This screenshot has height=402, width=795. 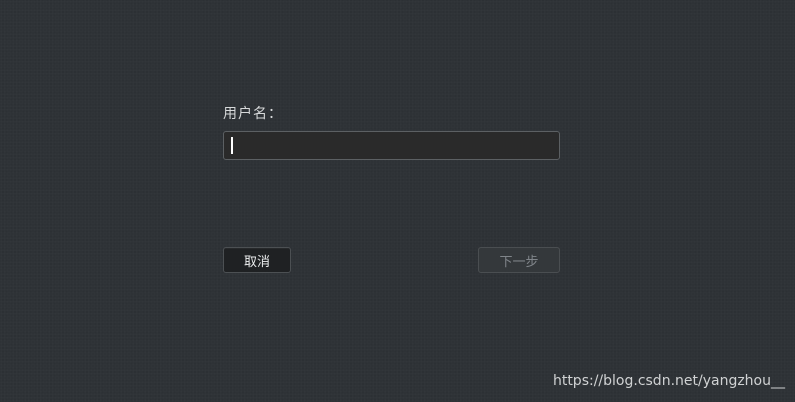 I want to click on next-button: 下一步, so click(x=519, y=260).